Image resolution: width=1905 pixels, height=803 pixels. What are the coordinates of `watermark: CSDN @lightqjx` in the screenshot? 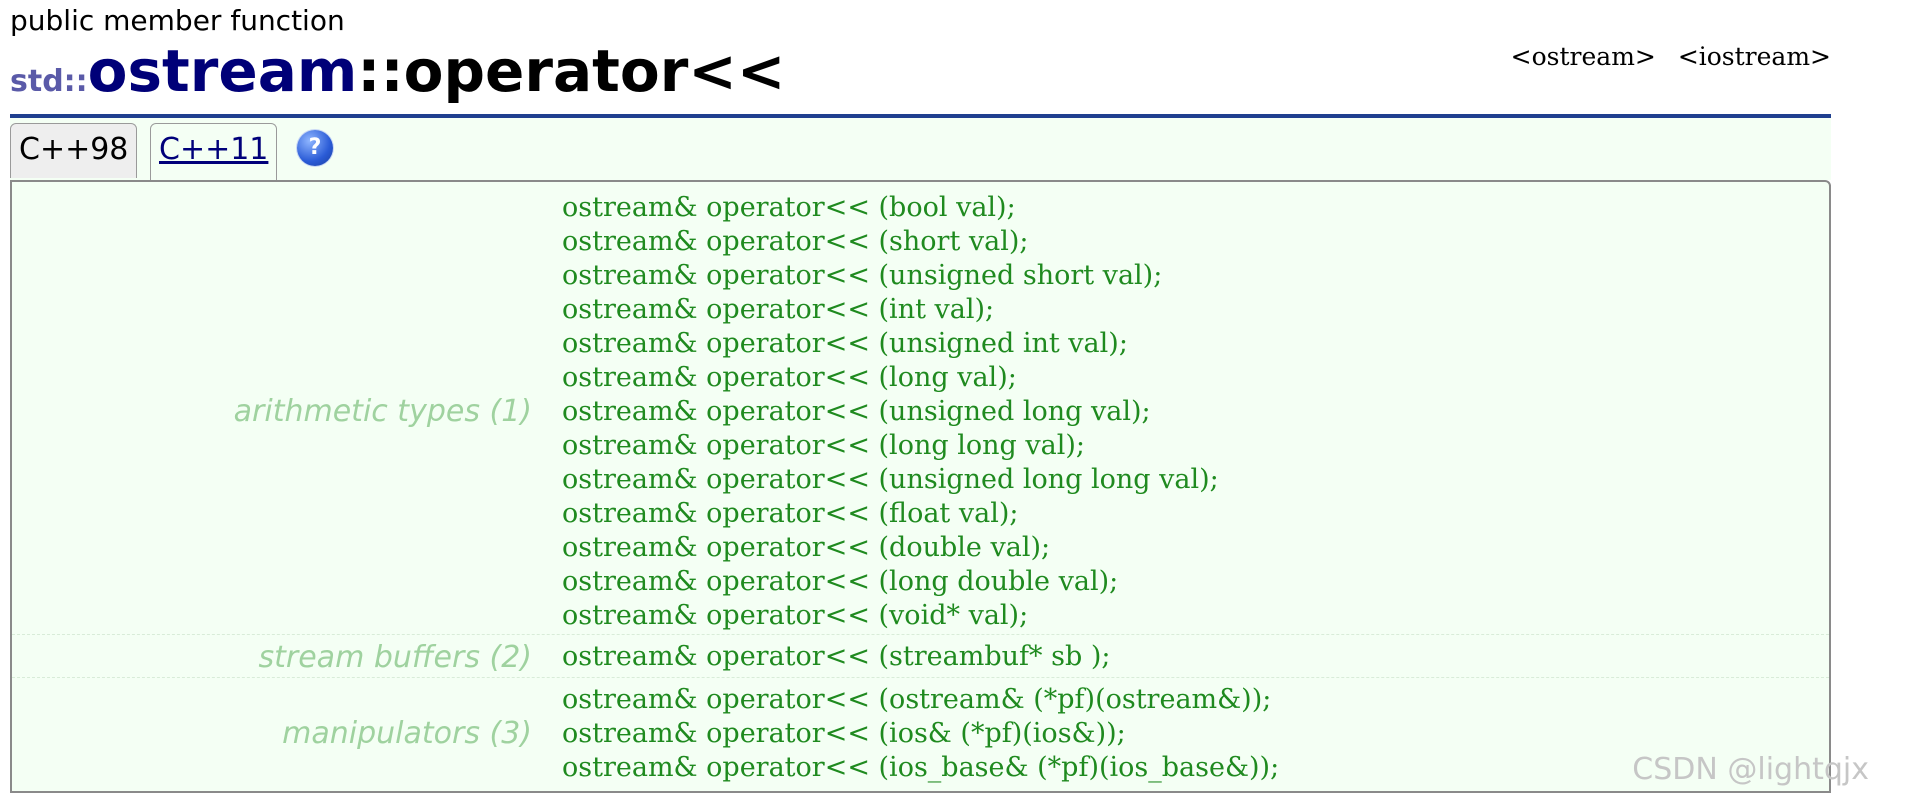 It's located at (1750, 769).